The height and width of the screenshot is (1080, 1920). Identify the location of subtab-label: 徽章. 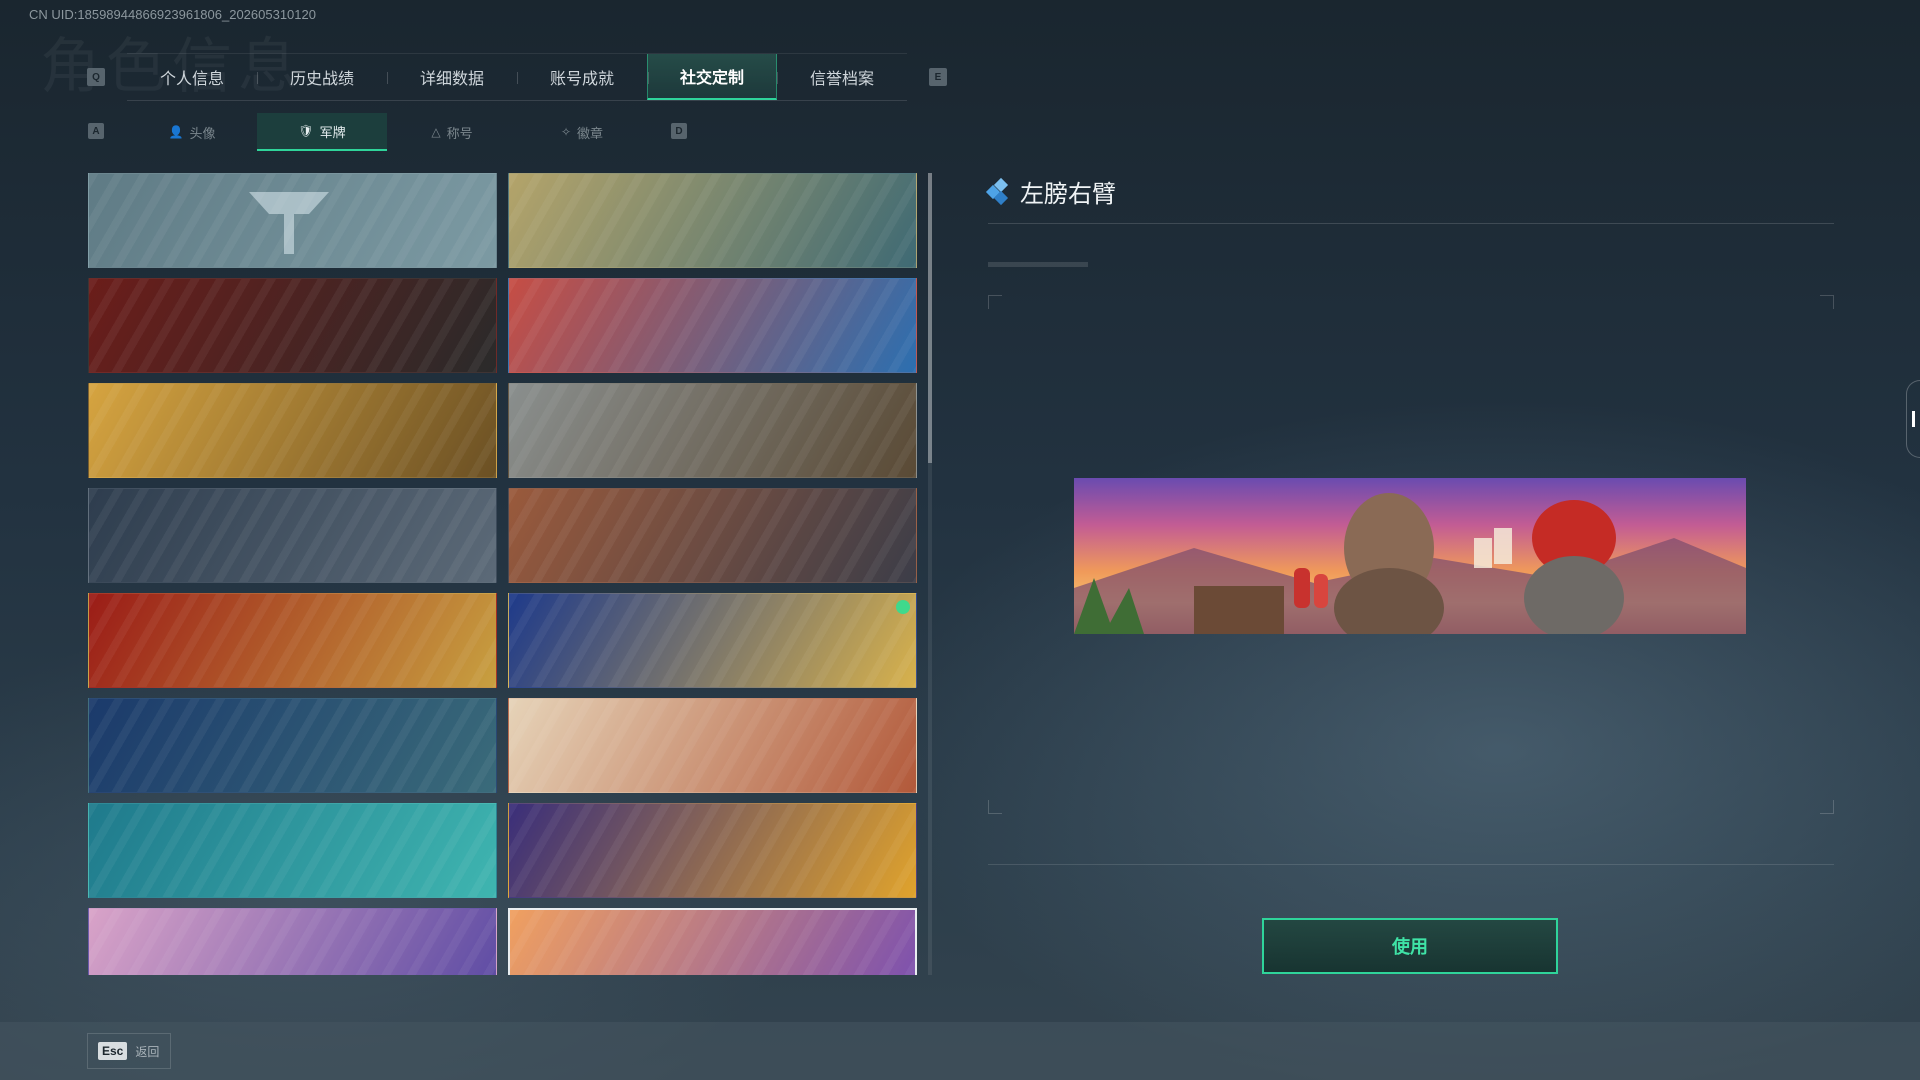
(590, 134).